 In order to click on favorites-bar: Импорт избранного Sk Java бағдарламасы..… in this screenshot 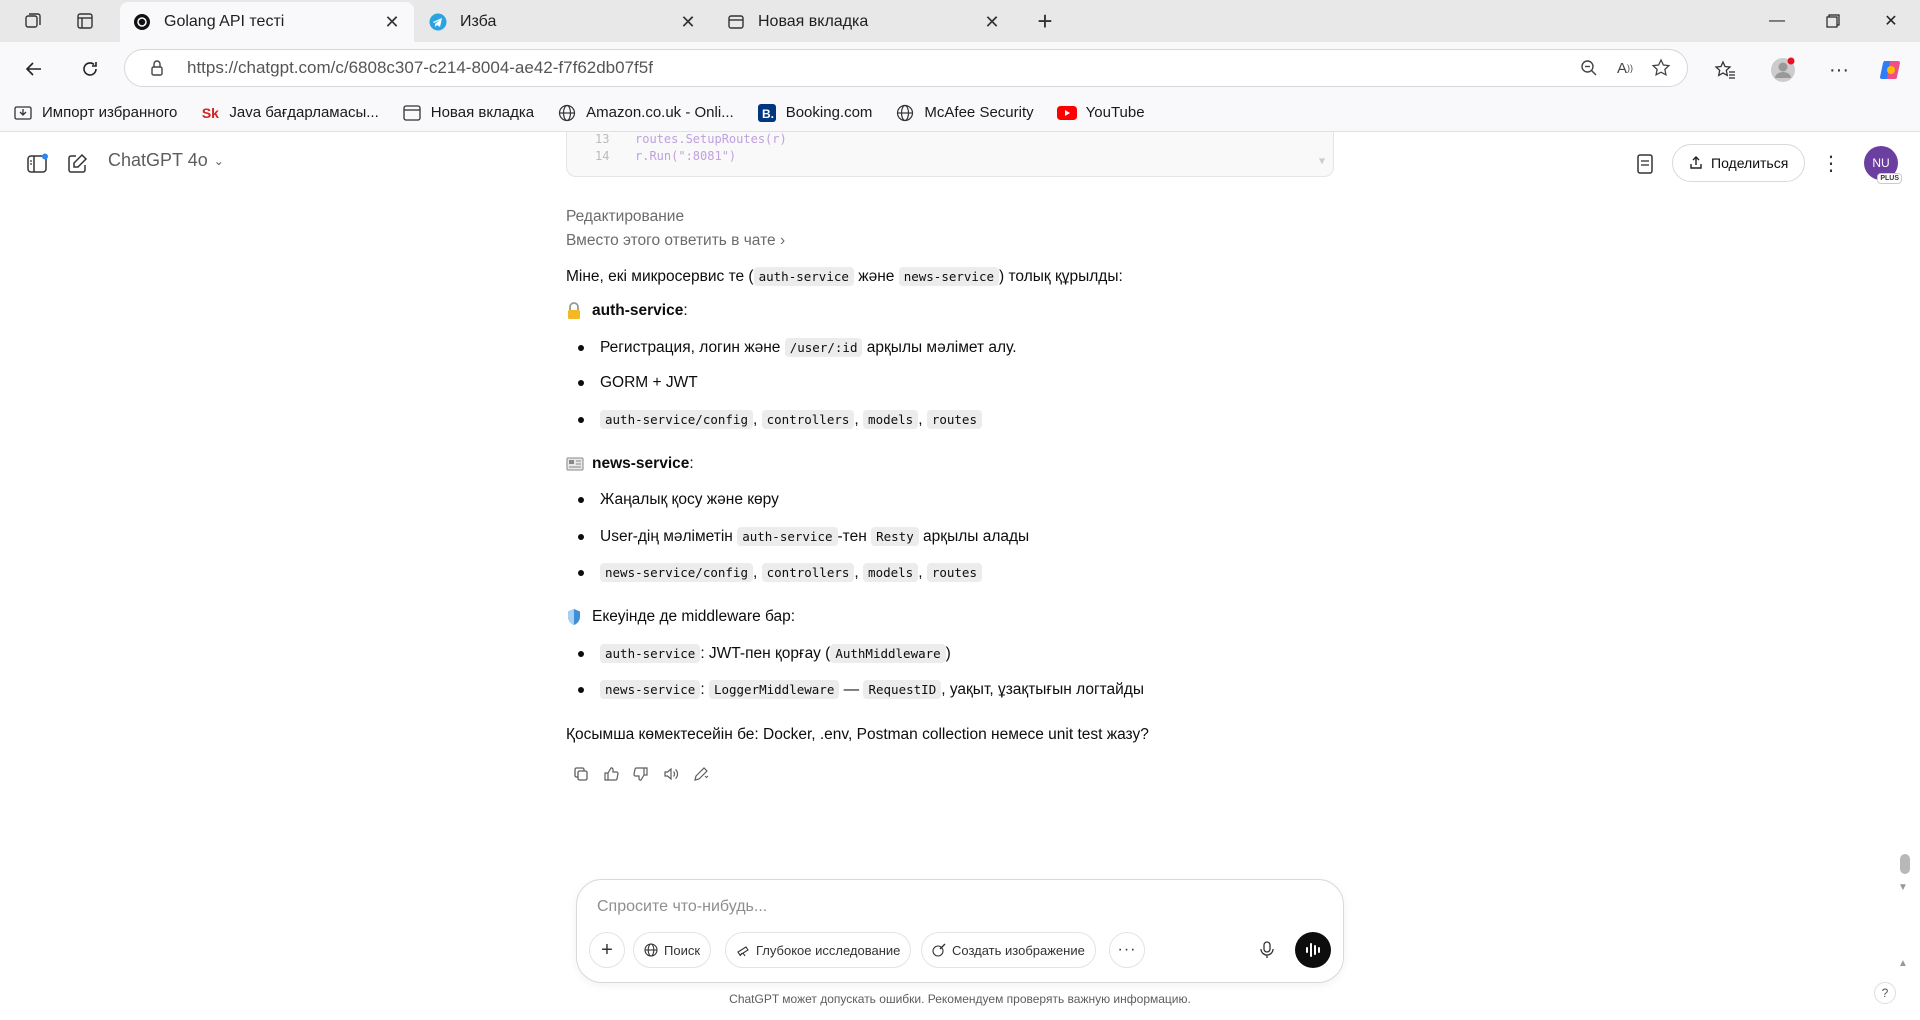, I will do `click(960, 113)`.